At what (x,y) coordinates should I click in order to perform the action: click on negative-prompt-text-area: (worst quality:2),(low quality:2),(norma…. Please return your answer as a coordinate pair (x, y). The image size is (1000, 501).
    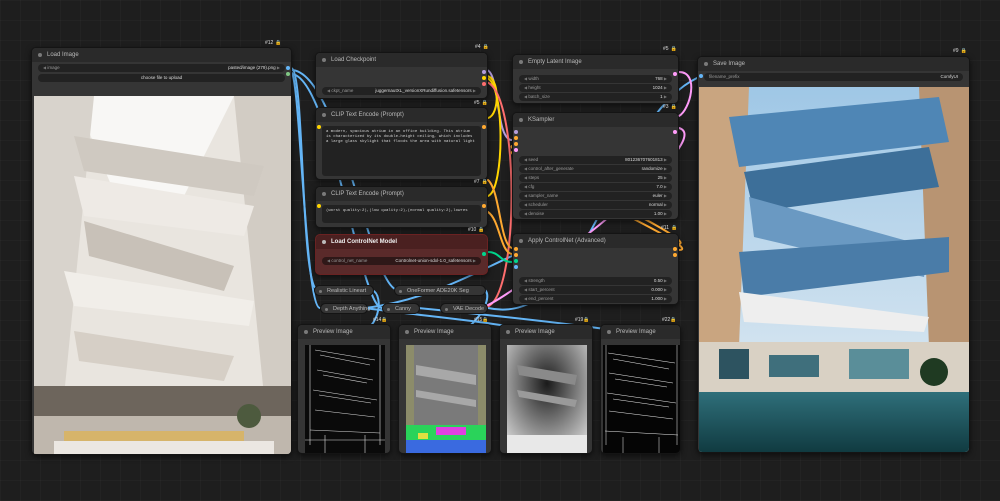
    Looking at the image, I should click on (401, 214).